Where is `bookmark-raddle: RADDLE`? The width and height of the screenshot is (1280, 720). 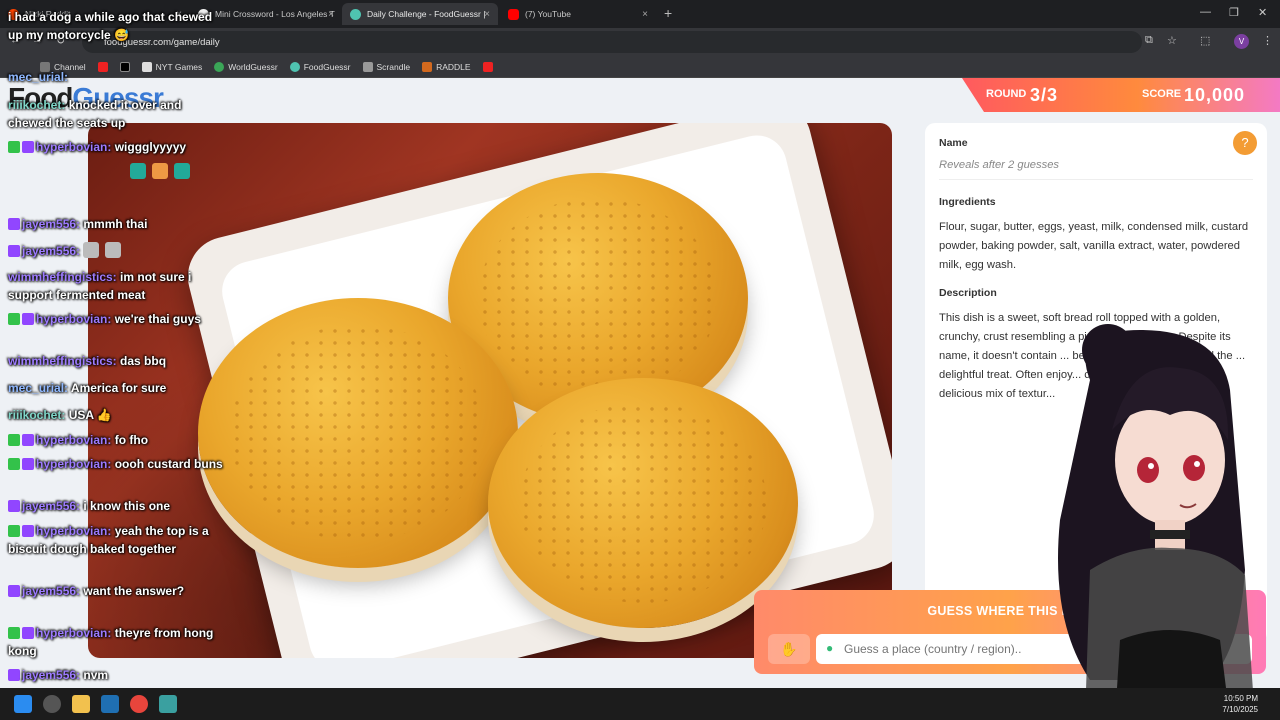
bookmark-raddle: RADDLE is located at coordinates (446, 66).